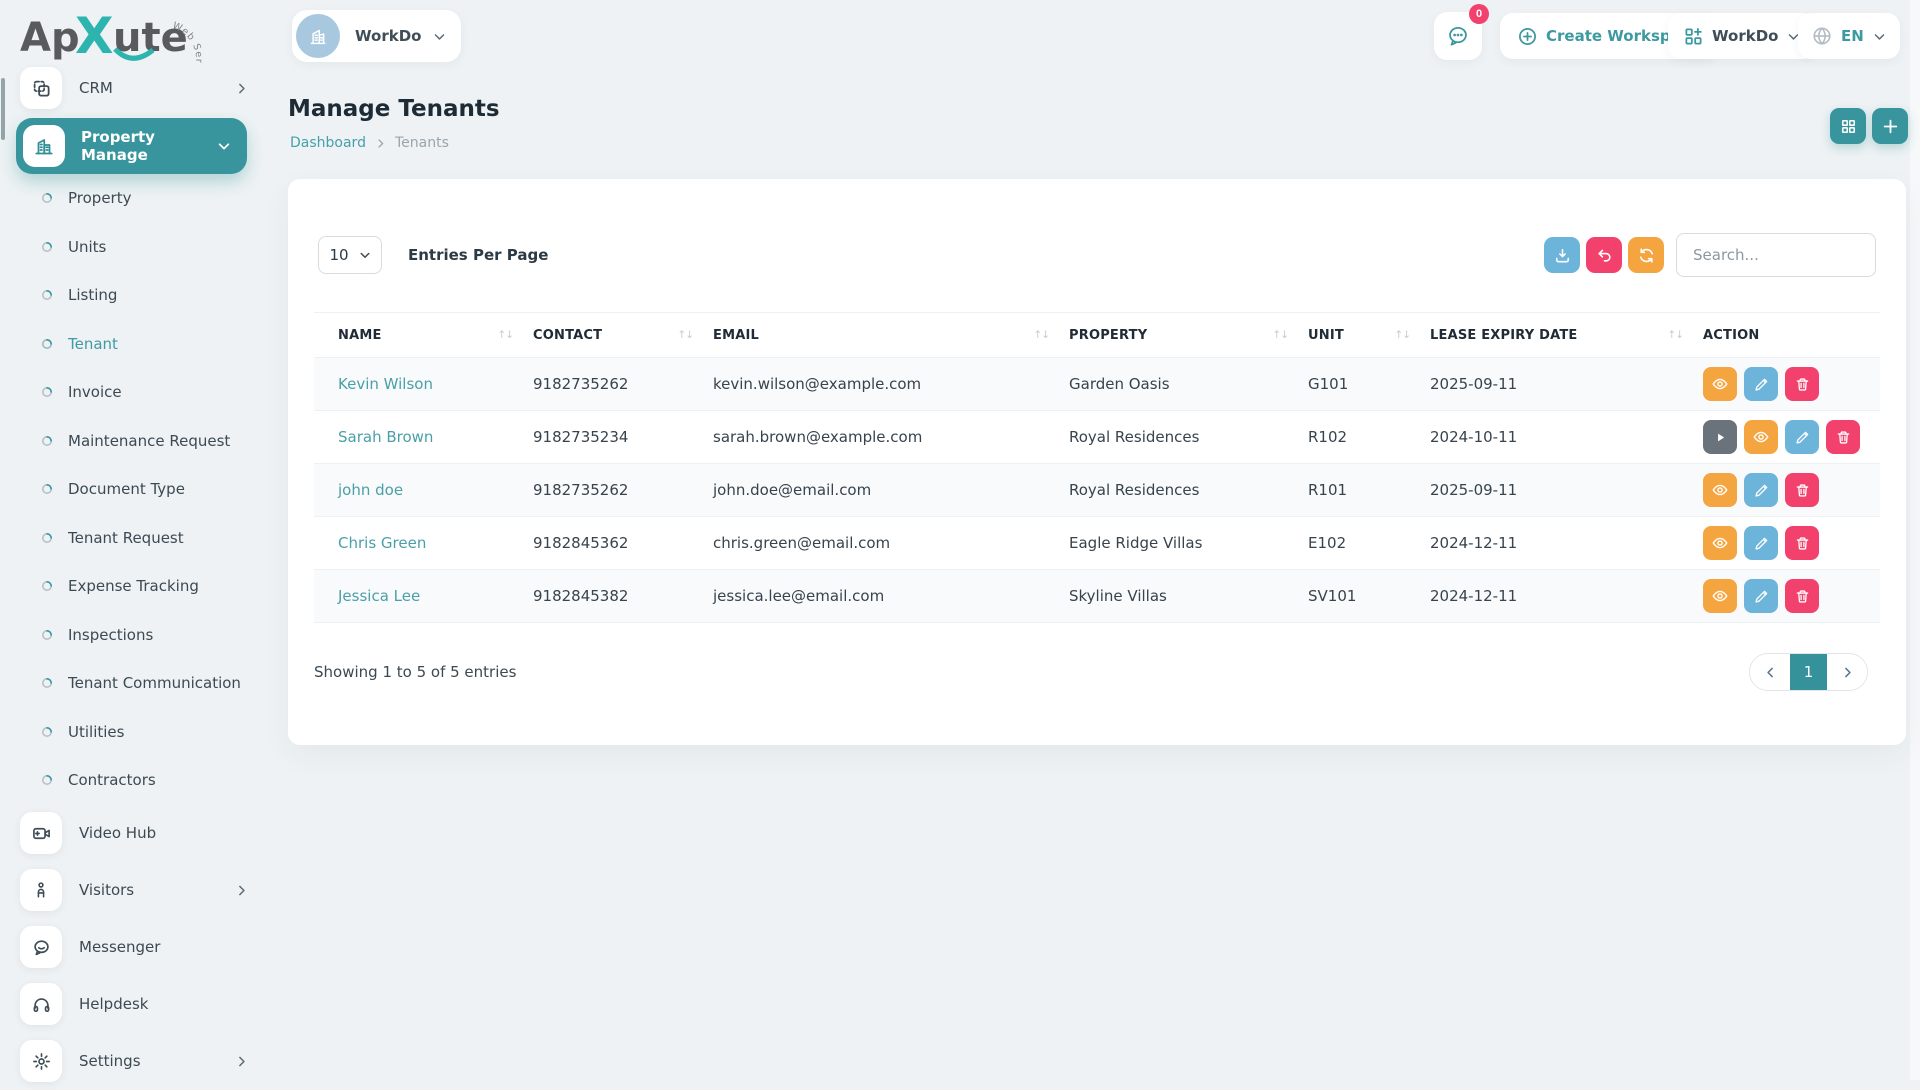 This screenshot has height=1090, width=1920. I want to click on undo-button, so click(1604, 255).